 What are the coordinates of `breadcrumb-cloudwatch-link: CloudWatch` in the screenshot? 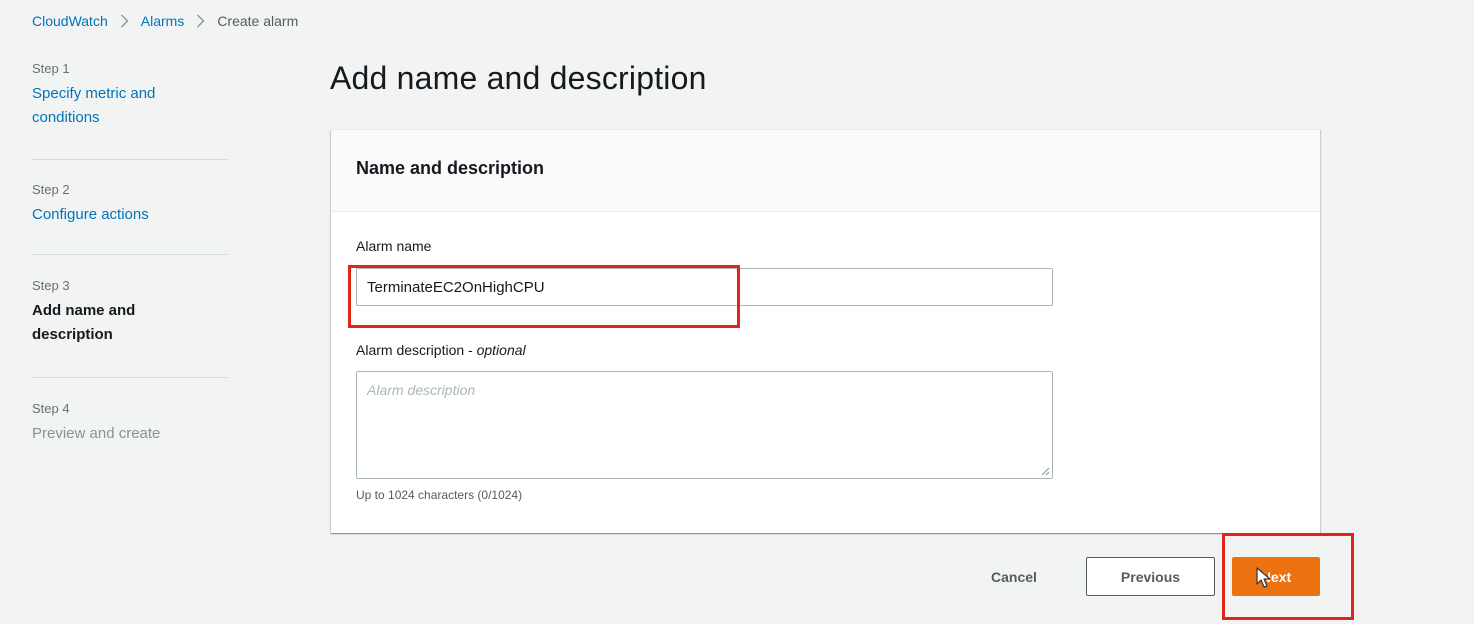 It's located at (70, 21).